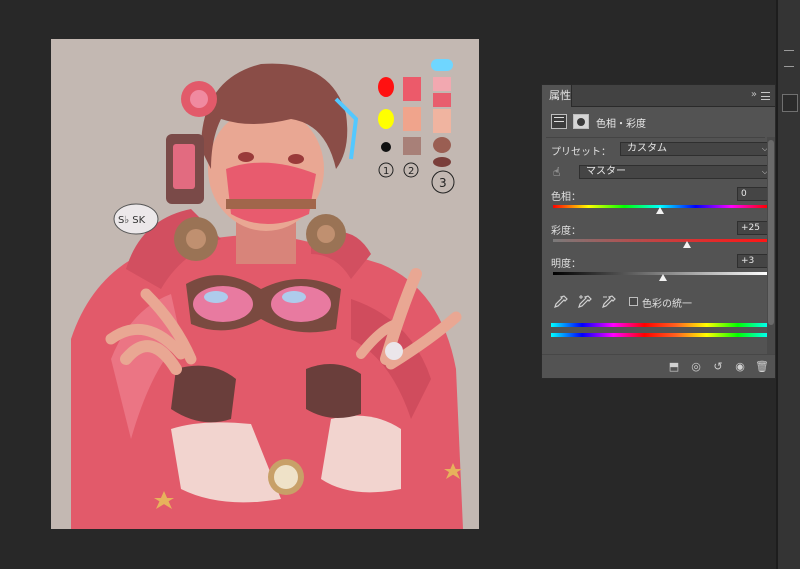 This screenshot has width=800, height=569. What do you see at coordinates (790, 103) in the screenshot?
I see `dock-button` at bounding box center [790, 103].